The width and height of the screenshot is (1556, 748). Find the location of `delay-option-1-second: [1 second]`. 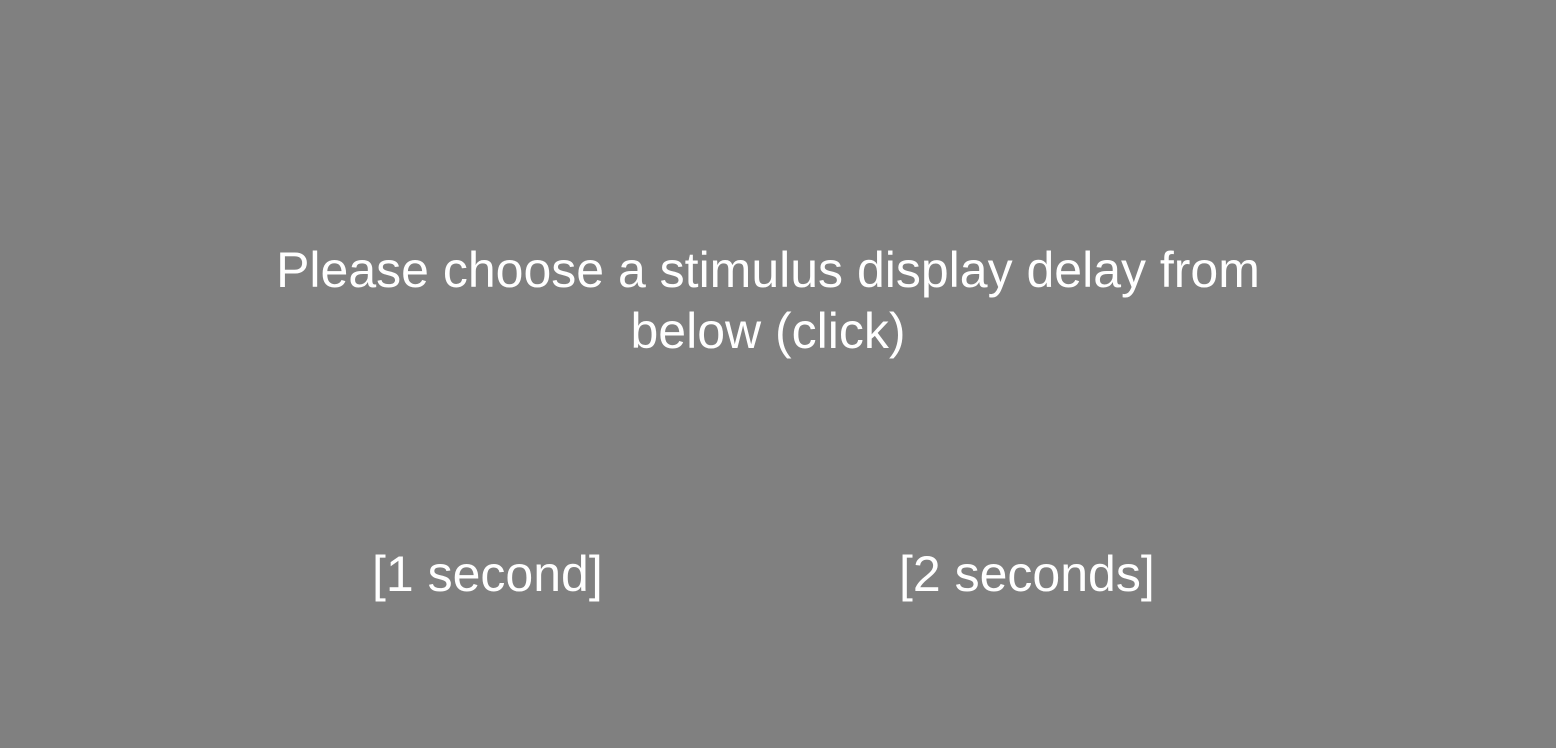

delay-option-1-second: [1 second] is located at coordinates (487, 574).